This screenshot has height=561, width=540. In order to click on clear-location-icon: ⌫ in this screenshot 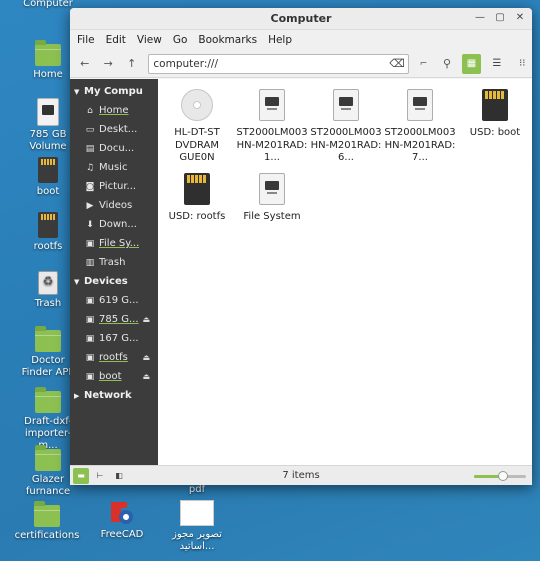, I will do `click(397, 64)`.